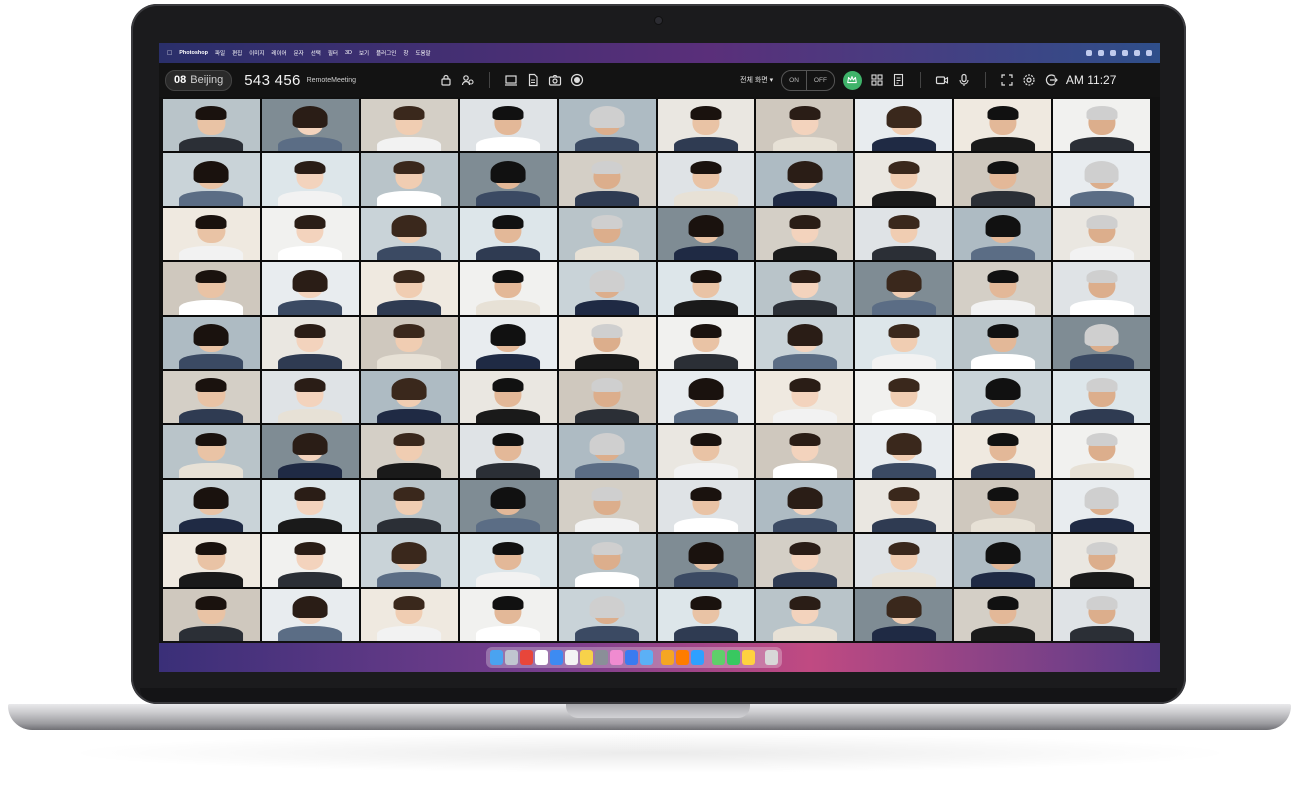 This screenshot has height=791, width=1299. What do you see at coordinates (220, 53) in the screenshot?
I see `menu-item: 파일` at bounding box center [220, 53].